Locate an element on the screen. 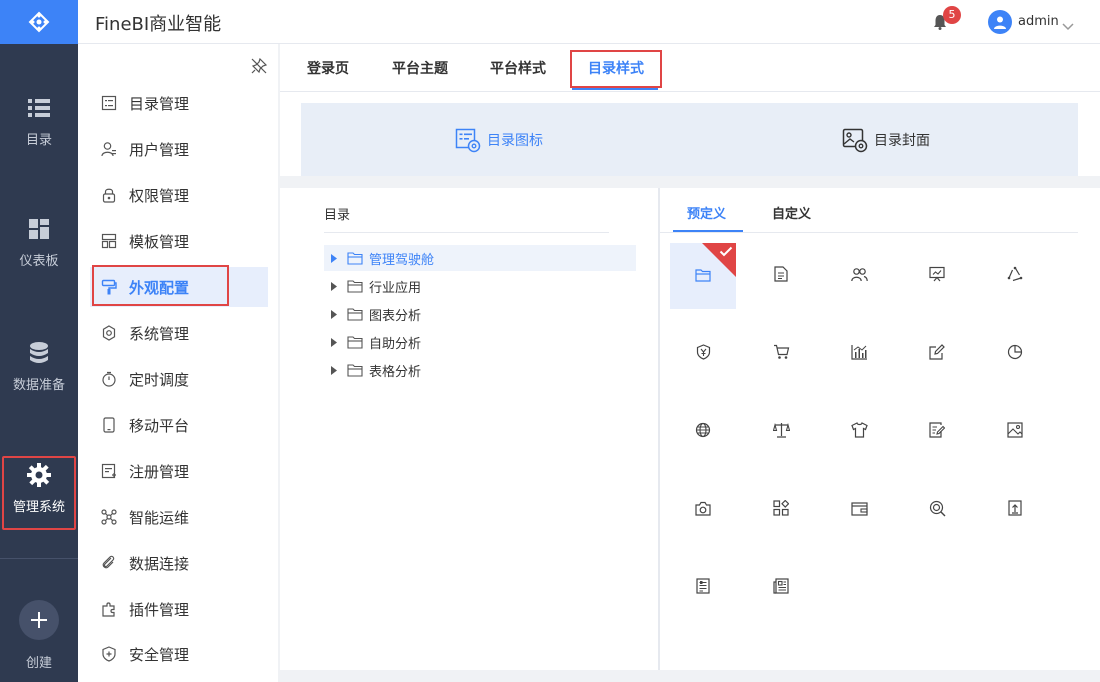  dashboard-icon is located at coordinates (39, 229).